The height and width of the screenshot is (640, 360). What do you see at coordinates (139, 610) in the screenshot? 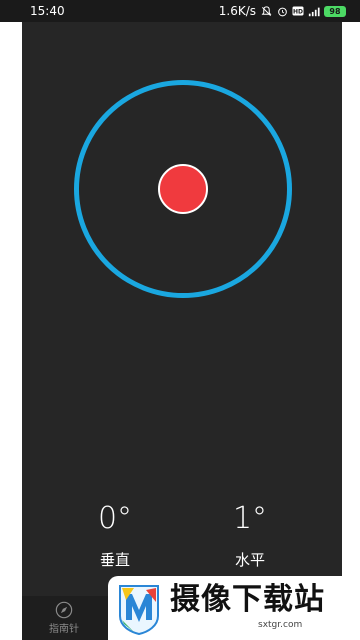
I see `site-logo-icon` at bounding box center [139, 610].